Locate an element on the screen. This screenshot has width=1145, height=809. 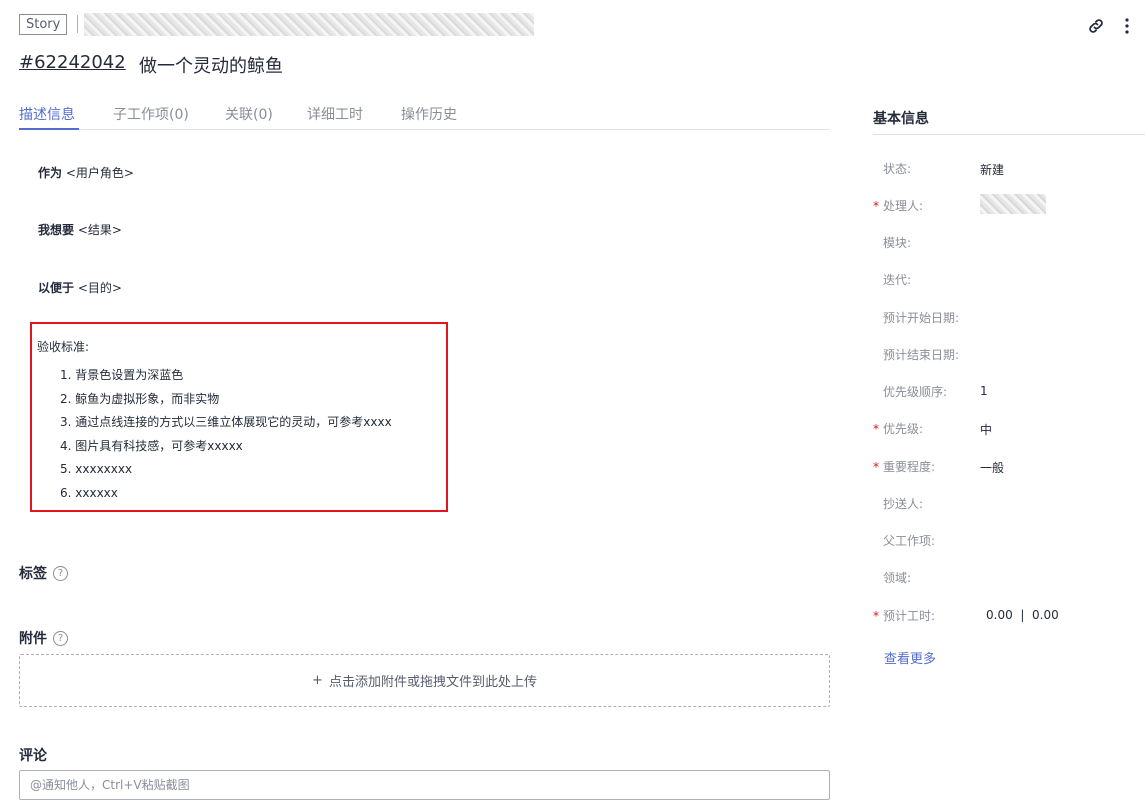
comments-section: 评论 is located at coordinates (33, 755).